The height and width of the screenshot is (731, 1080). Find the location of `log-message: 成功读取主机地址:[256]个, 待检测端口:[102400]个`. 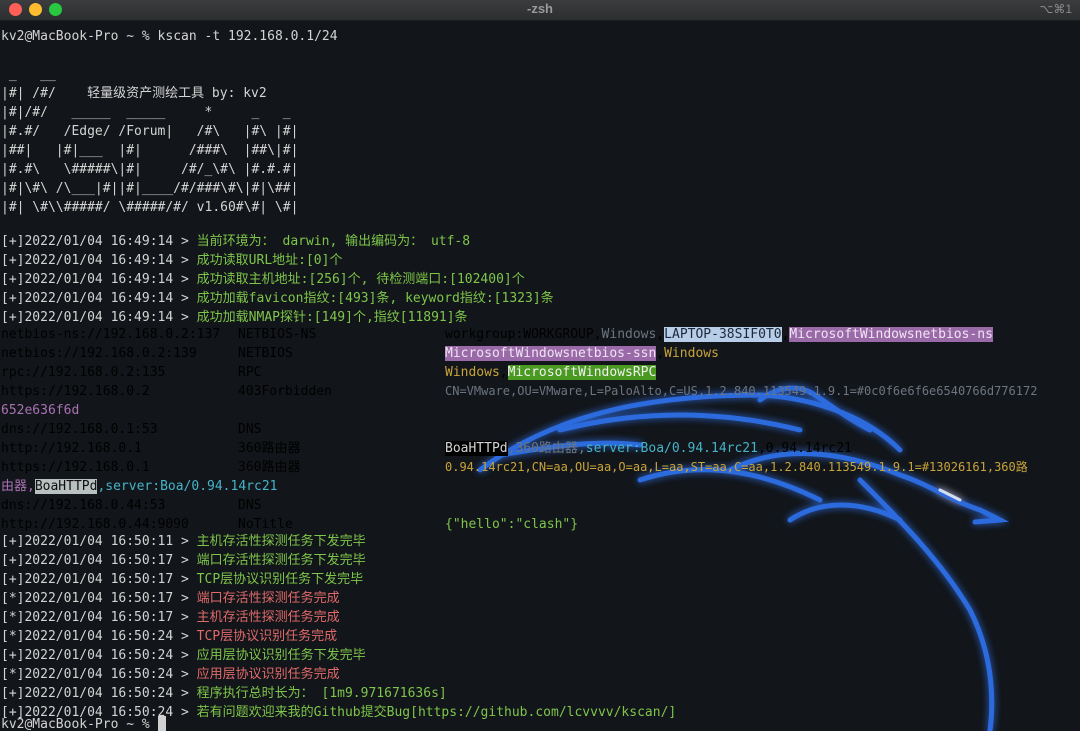

log-message: 成功读取主机地址:[256]个, 待检测端口:[102400]个 is located at coordinates (360, 279).